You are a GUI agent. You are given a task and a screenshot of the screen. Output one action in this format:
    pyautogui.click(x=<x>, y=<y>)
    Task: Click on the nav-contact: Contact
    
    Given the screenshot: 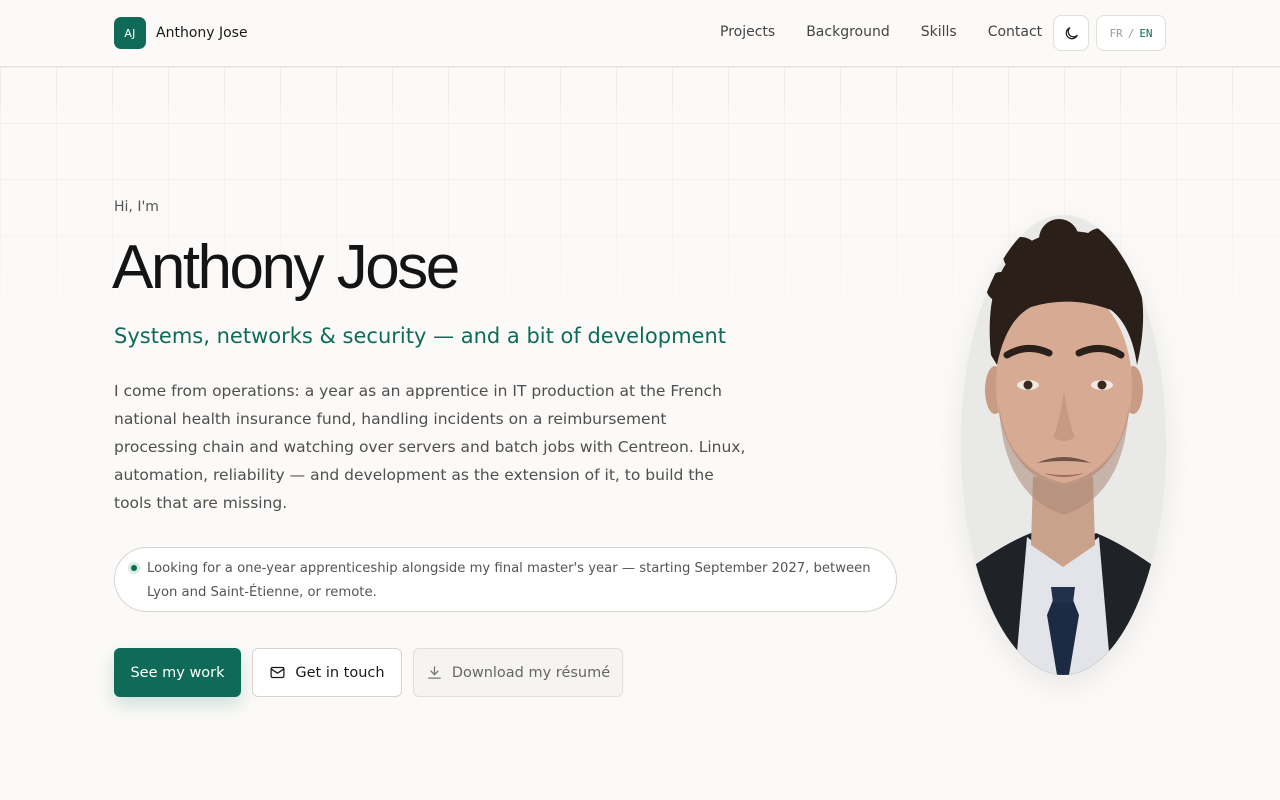 What is the action you would take?
    pyautogui.click(x=1015, y=32)
    